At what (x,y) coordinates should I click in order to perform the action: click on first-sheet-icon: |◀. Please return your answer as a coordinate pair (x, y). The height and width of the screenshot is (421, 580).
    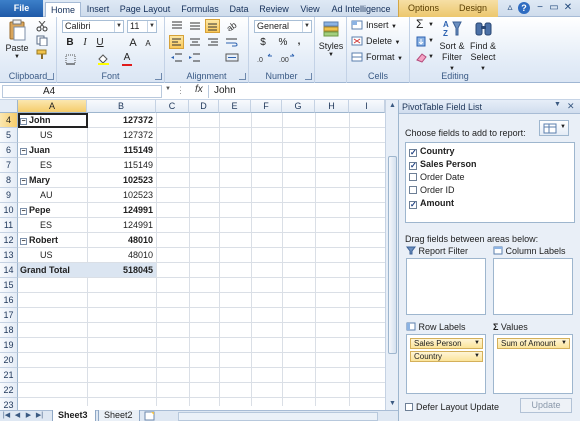
    Looking at the image, I should click on (6, 416).